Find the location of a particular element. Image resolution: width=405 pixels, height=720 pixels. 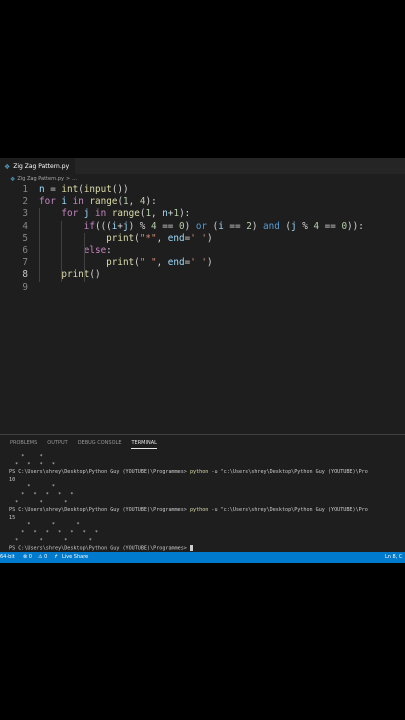

editor-tab: ❖ Zig Zag Pattern.py is located at coordinates (38, 166).